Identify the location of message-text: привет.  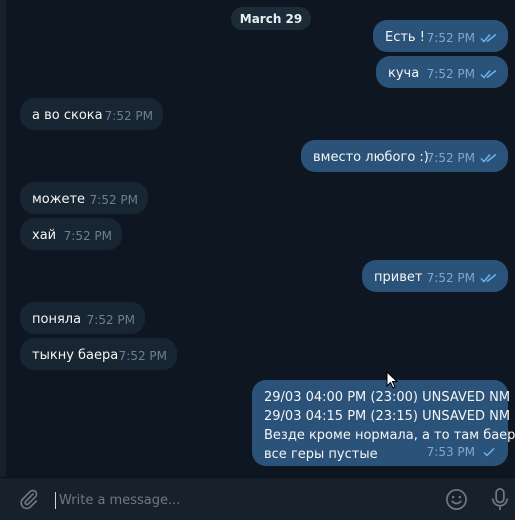
(398, 277).